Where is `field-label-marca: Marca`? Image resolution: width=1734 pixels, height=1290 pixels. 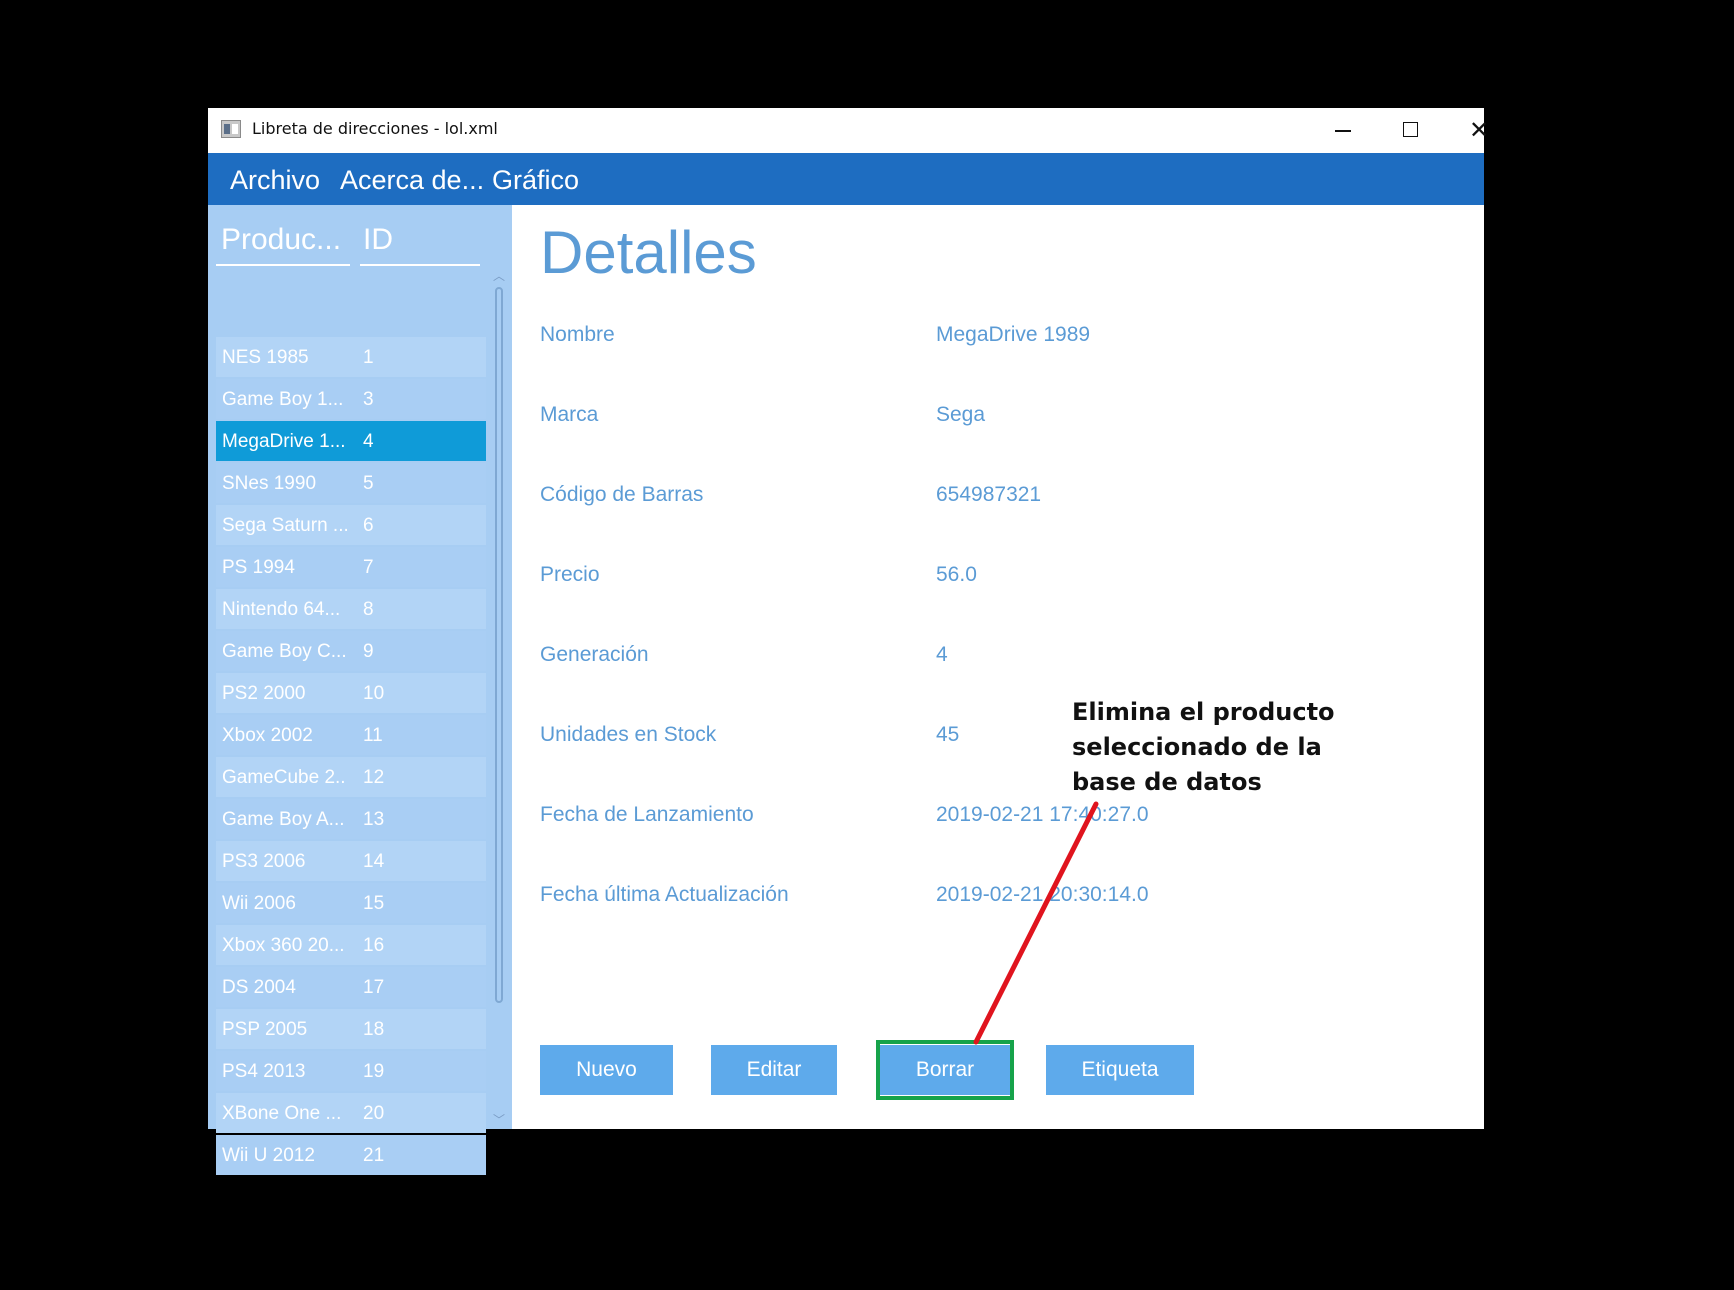
field-label-marca: Marca is located at coordinates (569, 414).